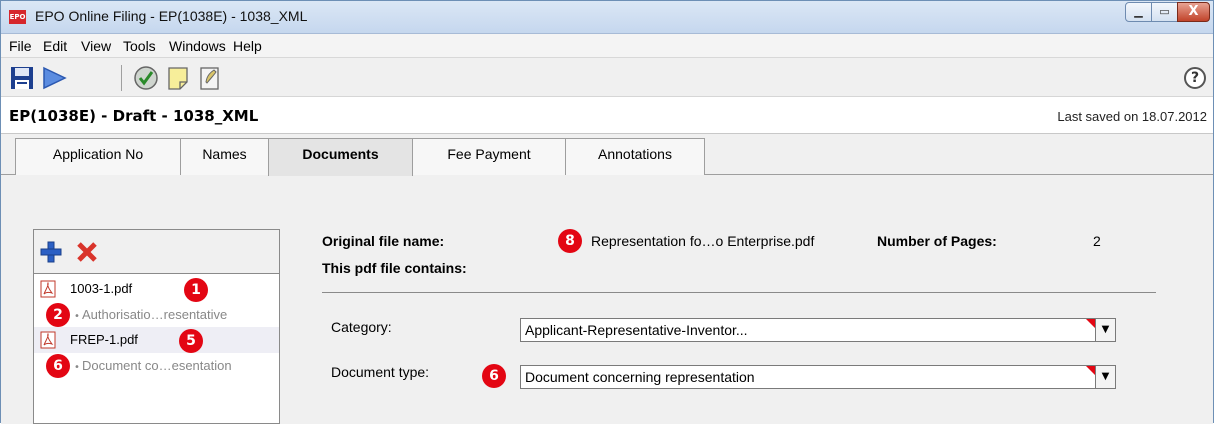 The height and width of the screenshot is (424, 1214). What do you see at coordinates (101, 288) in the screenshot?
I see `document-file-name: 1003-1.pdf` at bounding box center [101, 288].